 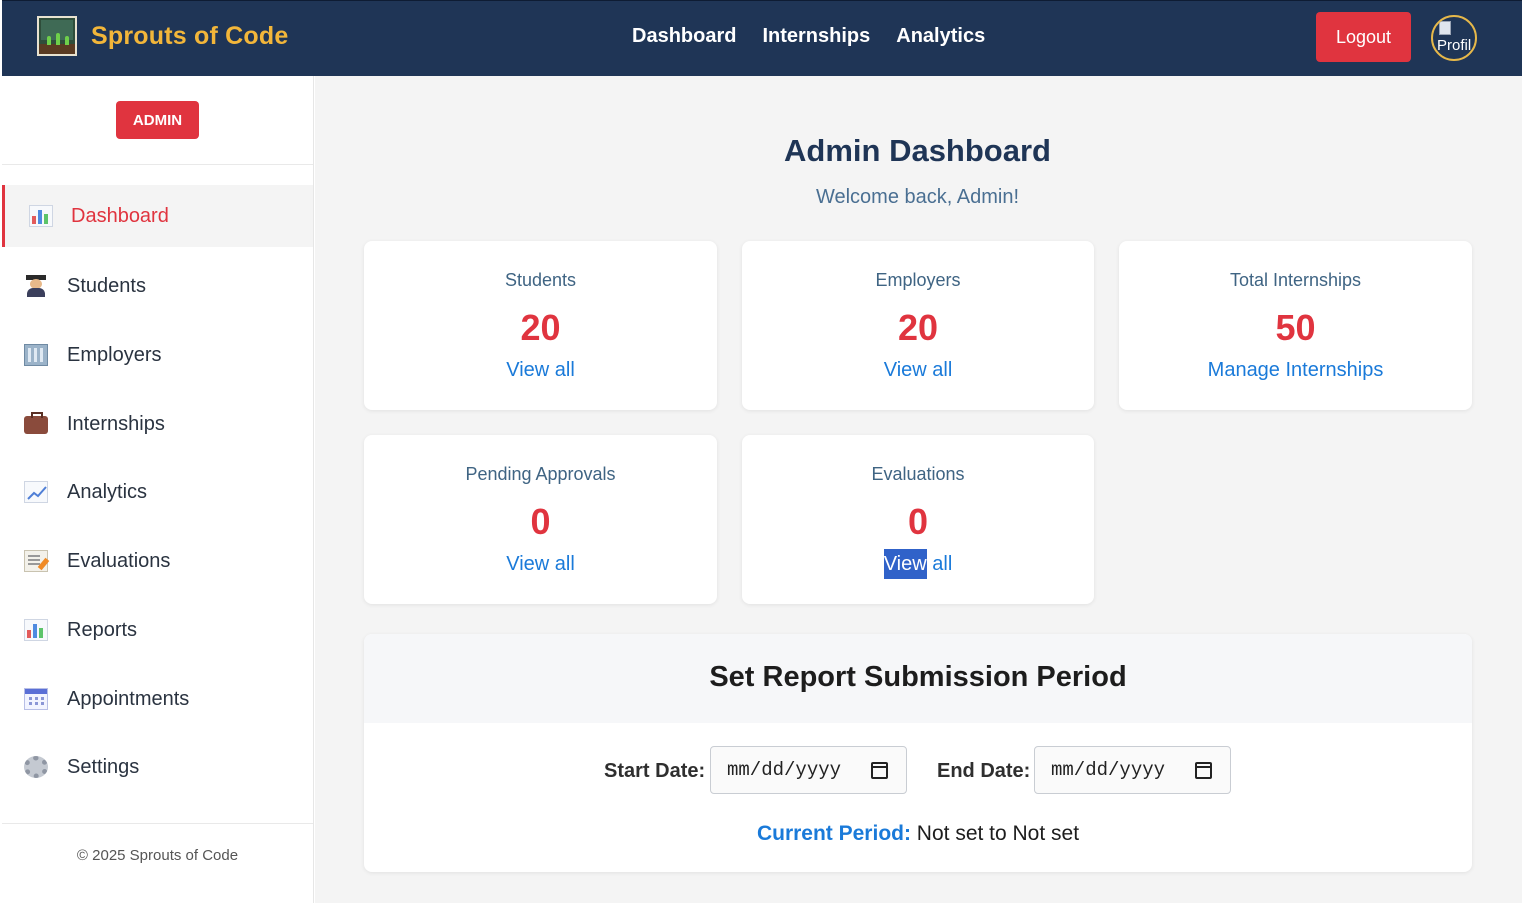 I want to click on nav-internships: Internships, so click(x=816, y=36).